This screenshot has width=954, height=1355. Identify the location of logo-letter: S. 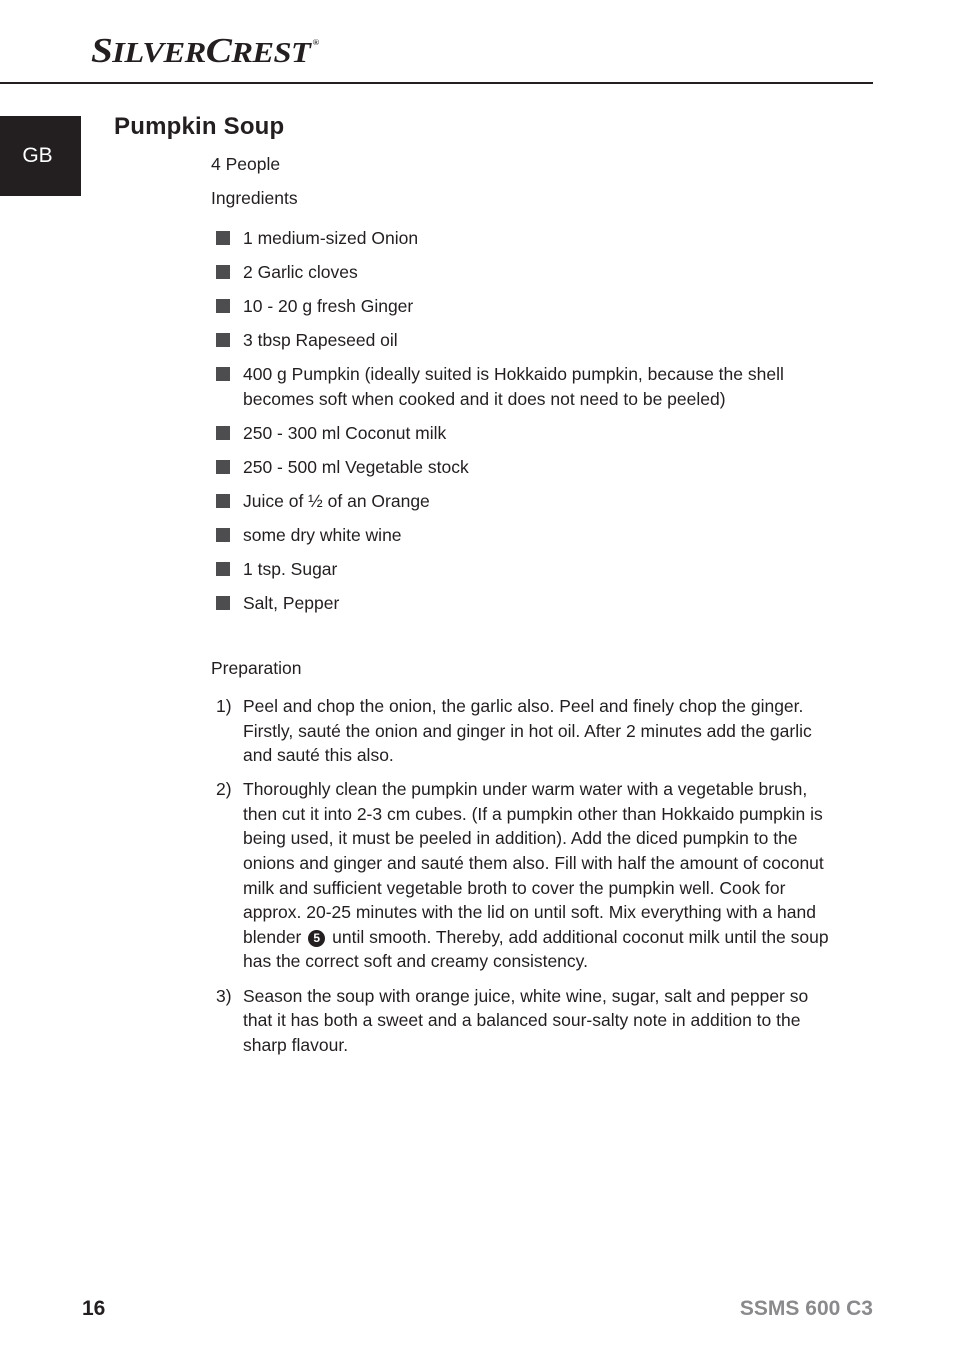
(102, 50).